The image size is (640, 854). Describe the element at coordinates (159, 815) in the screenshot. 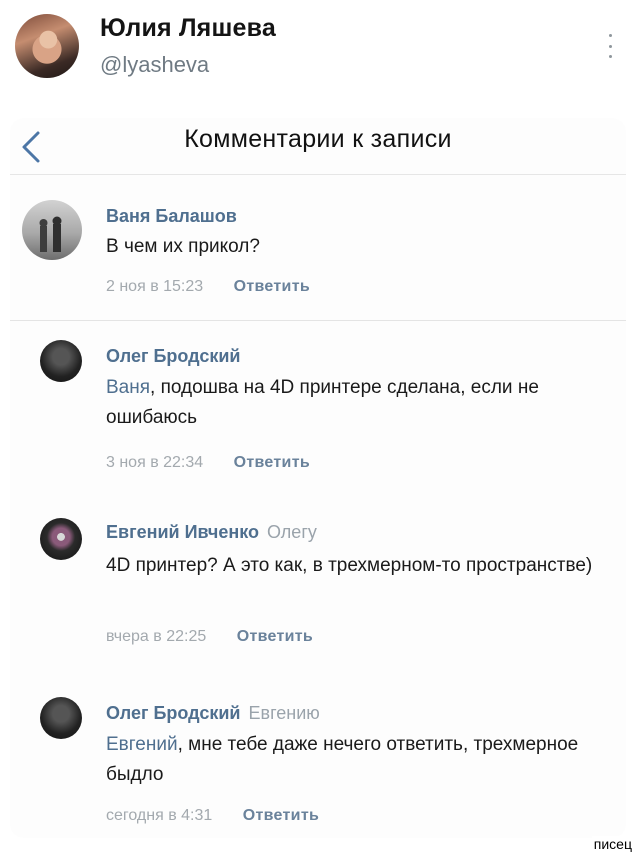

I see `comment-time: сегодня в 4:31` at that location.